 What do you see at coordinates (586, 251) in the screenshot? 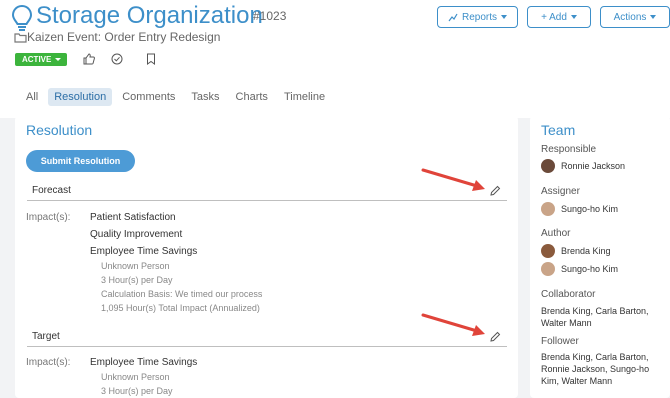
I see `member-name: Brenda King` at bounding box center [586, 251].